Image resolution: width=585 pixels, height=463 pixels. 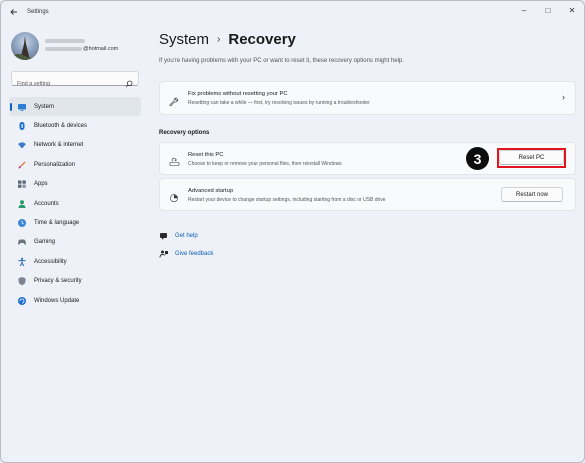 What do you see at coordinates (22, 165) in the screenshot?
I see `brush-icon` at bounding box center [22, 165].